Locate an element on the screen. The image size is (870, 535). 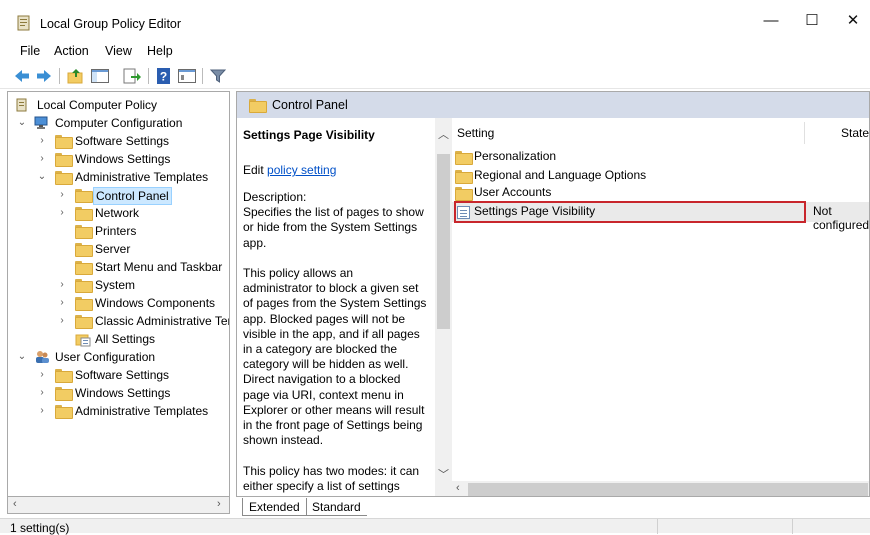
list-item-personalization: Personalization is located at coordinates (660, 156).